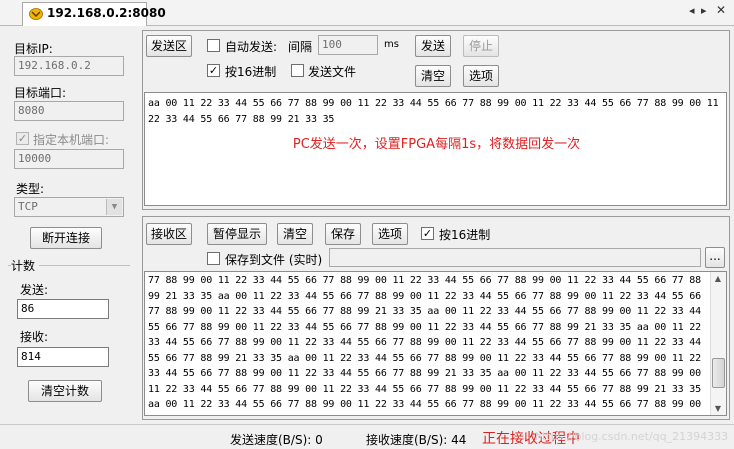 This screenshot has width=734, height=449. What do you see at coordinates (295, 234) in the screenshot?
I see `recv-clear-button: 清空` at bounding box center [295, 234].